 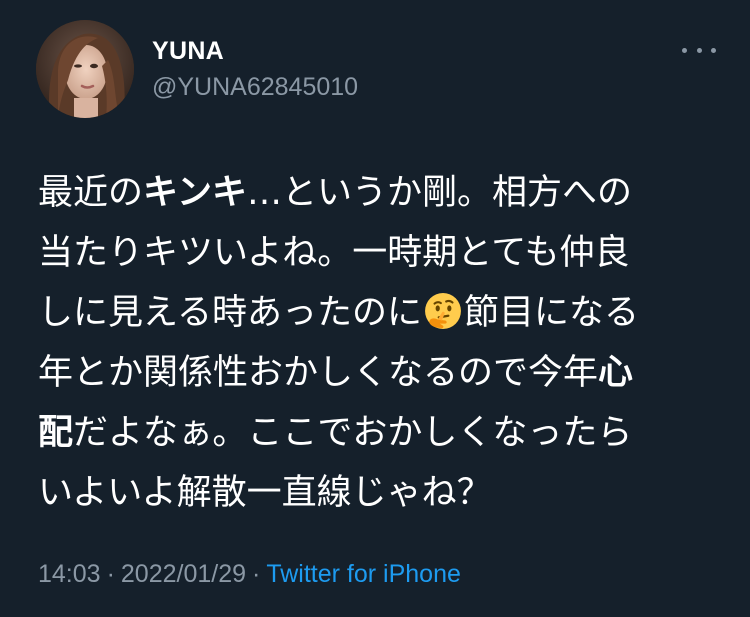 I want to click on tweet-line: 当たりキツいよね。一時期とても仲良, so click(x=383, y=253).